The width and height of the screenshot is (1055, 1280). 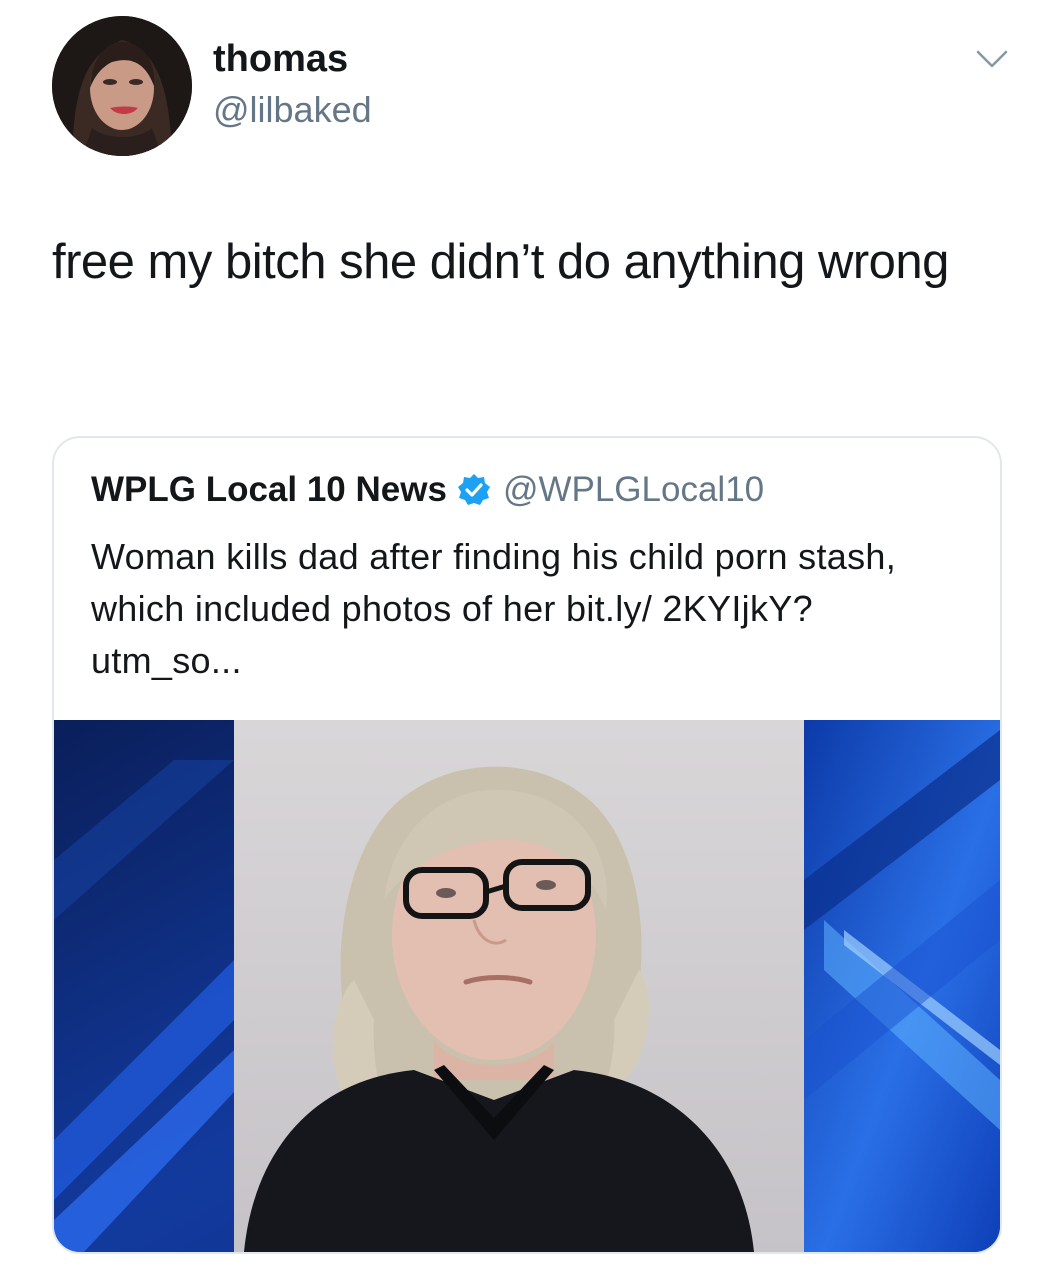 What do you see at coordinates (292, 110) in the screenshot?
I see `author-handle: @lilbaked` at bounding box center [292, 110].